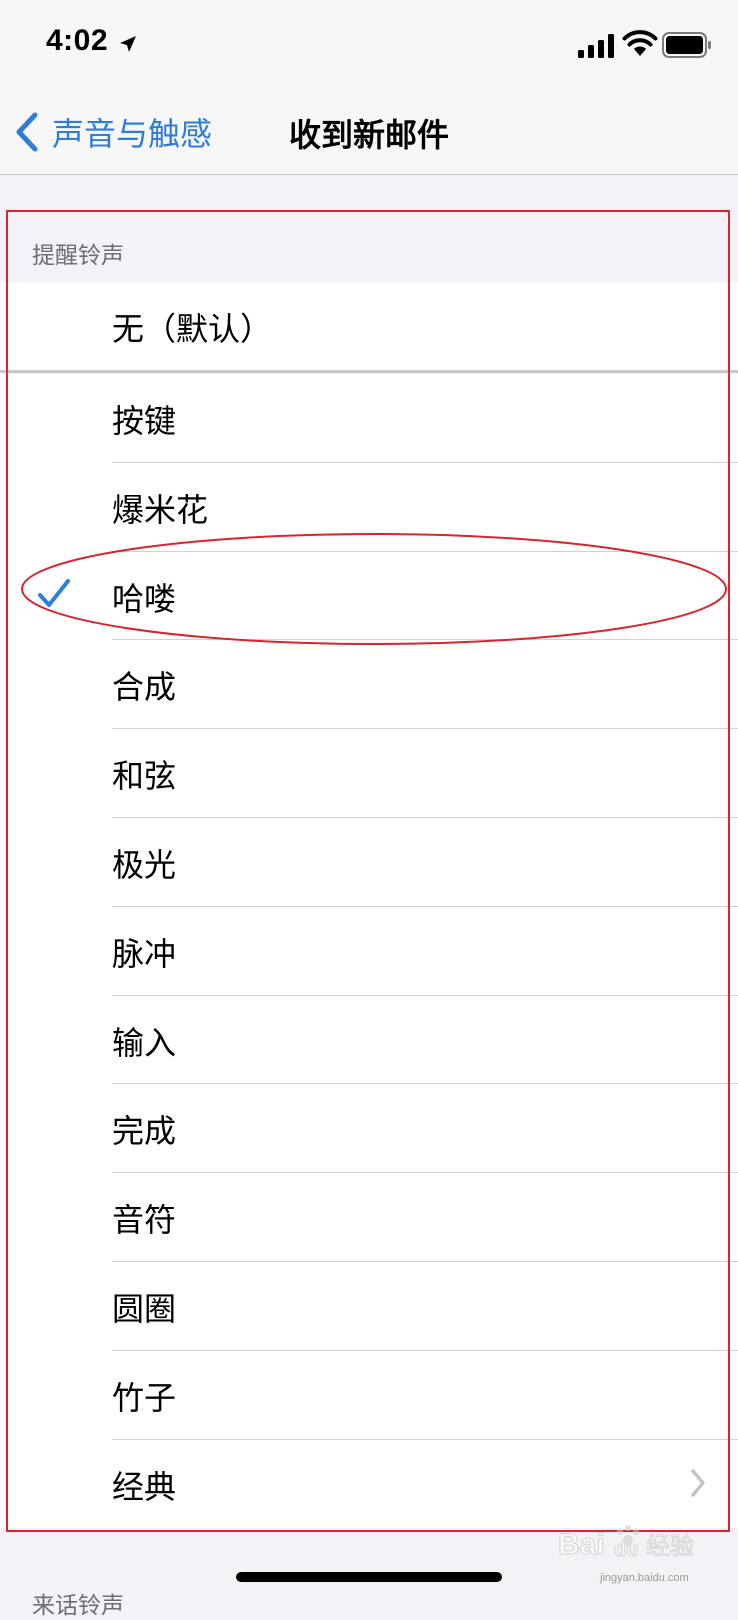 Image resolution: width=738 pixels, height=1620 pixels. I want to click on list-item: 极光, so click(369, 862).